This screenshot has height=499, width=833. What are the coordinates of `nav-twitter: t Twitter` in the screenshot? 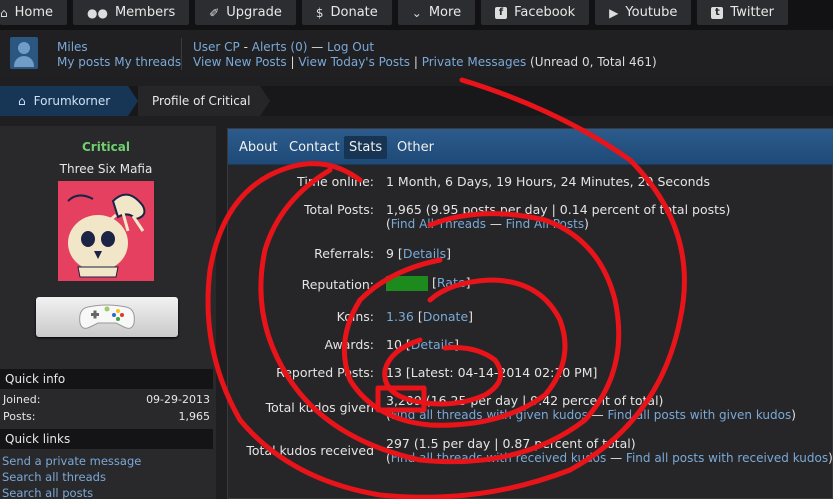 It's located at (742, 12).